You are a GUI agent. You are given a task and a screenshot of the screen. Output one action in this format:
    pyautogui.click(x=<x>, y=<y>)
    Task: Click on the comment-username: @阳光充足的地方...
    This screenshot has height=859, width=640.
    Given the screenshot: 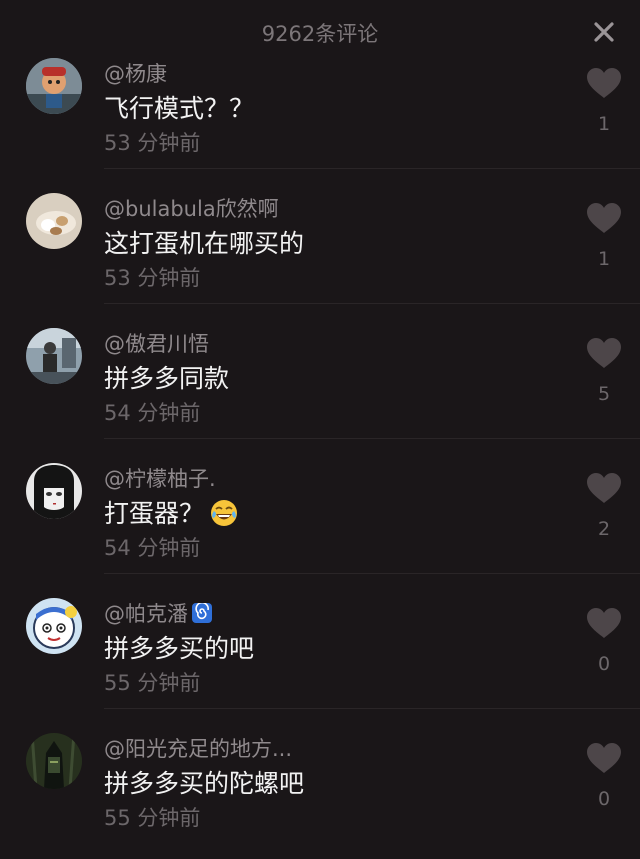 What is the action you would take?
    pyautogui.click(x=198, y=748)
    